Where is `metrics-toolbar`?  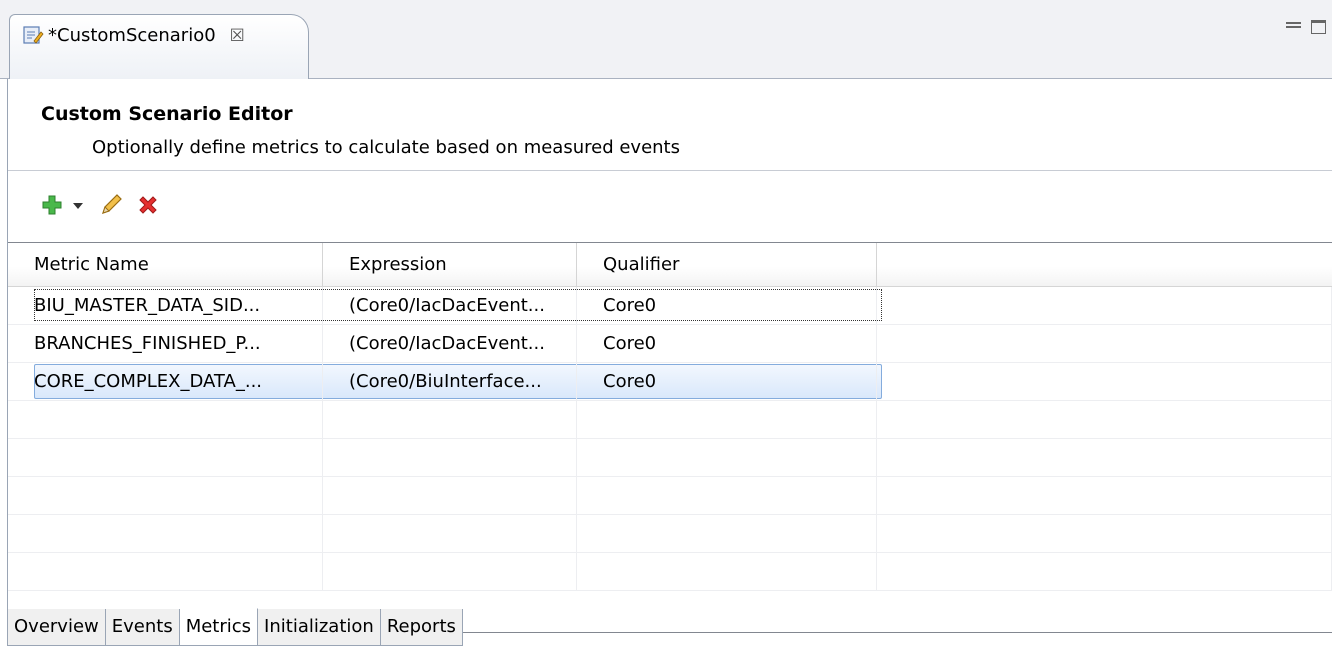 metrics-toolbar is located at coordinates (100, 205).